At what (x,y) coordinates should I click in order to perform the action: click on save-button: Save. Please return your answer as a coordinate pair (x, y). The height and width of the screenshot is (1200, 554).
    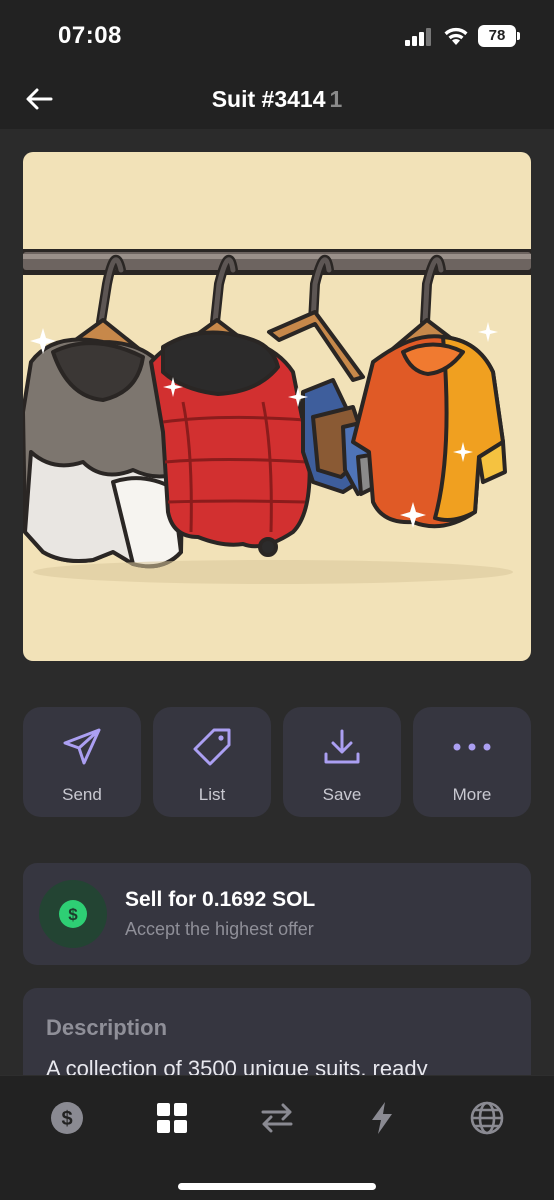
    Looking at the image, I should click on (342, 762).